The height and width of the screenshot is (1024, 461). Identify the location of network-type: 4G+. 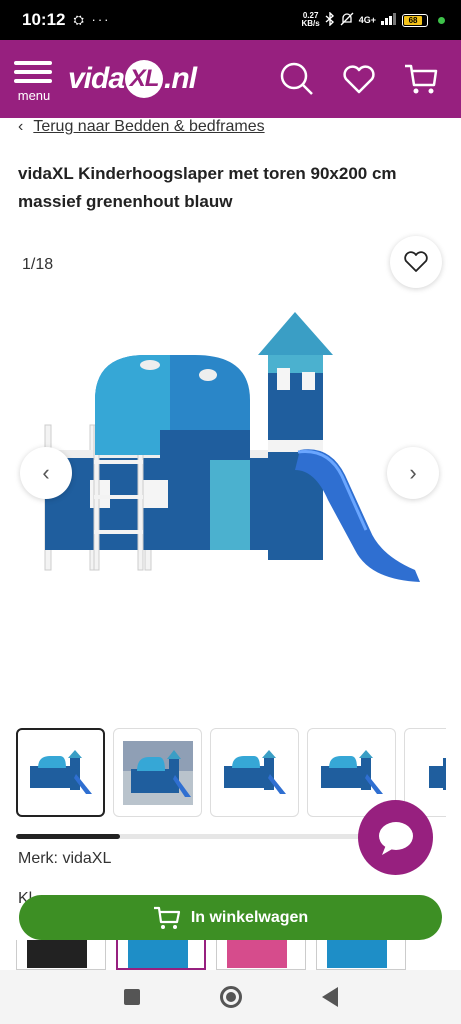
(367, 20).